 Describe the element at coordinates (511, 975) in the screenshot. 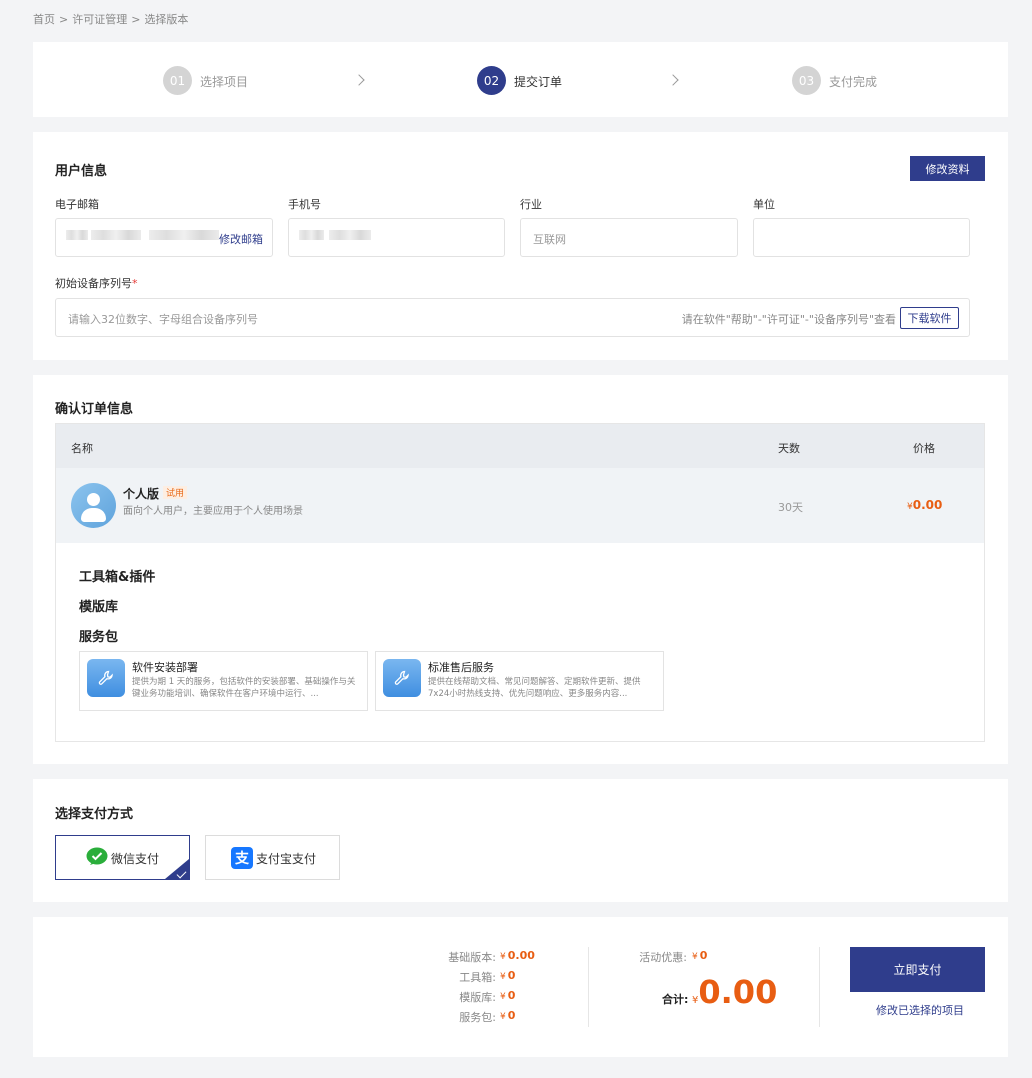

I see `toolbox-amount: 0` at that location.